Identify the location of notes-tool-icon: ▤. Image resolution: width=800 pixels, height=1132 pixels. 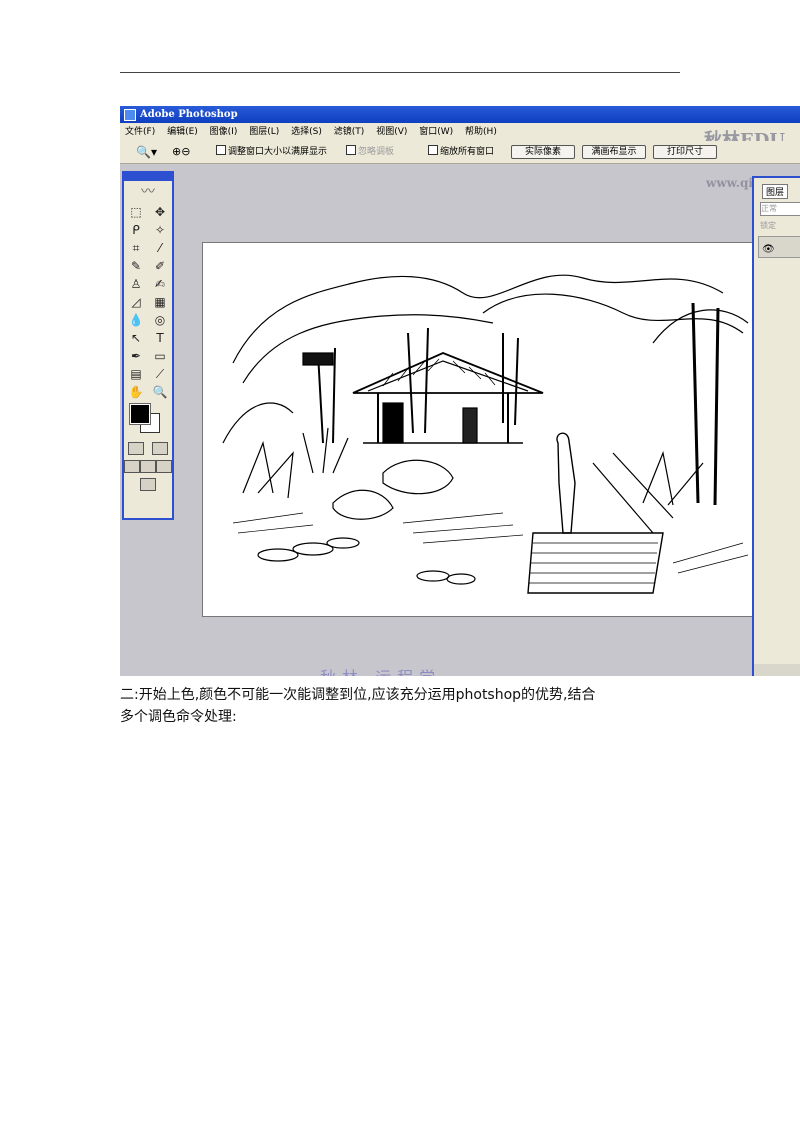
(136, 374).